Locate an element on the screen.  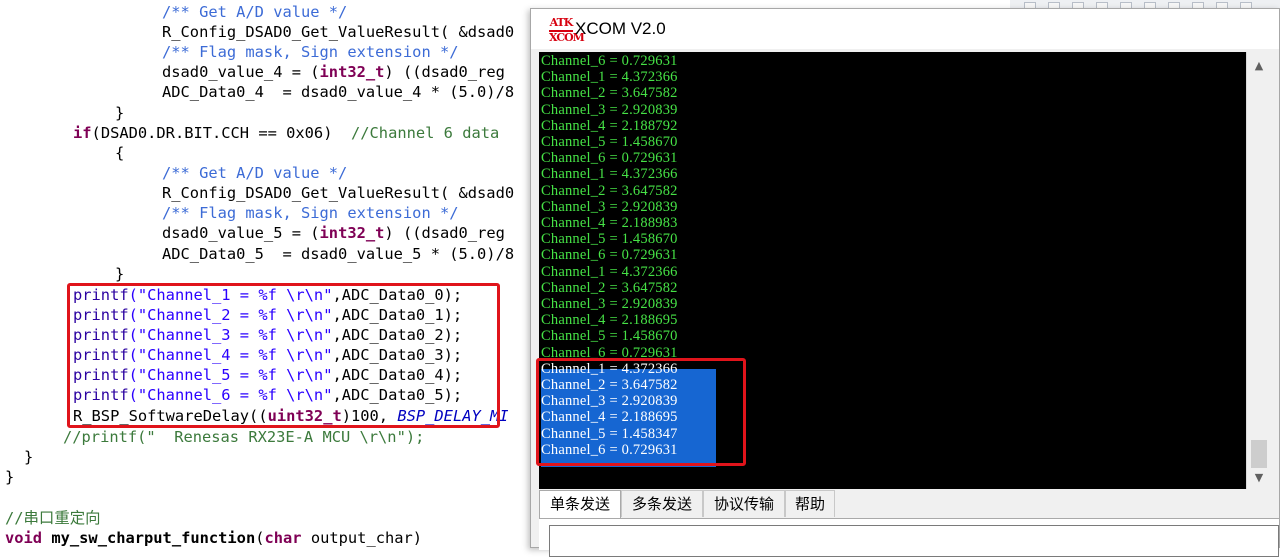
scrollbar-thumb is located at coordinates (1259, 454).